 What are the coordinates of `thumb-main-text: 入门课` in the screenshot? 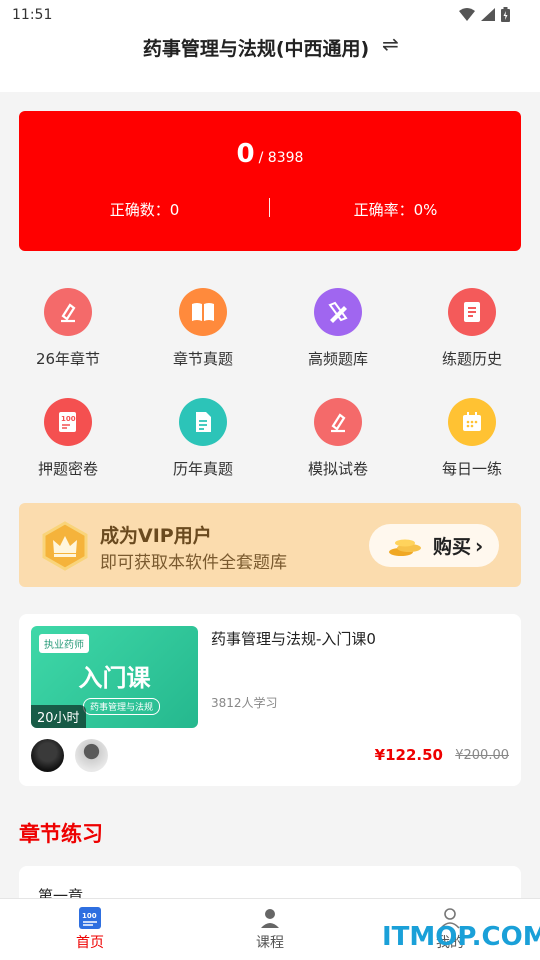 It's located at (114, 678).